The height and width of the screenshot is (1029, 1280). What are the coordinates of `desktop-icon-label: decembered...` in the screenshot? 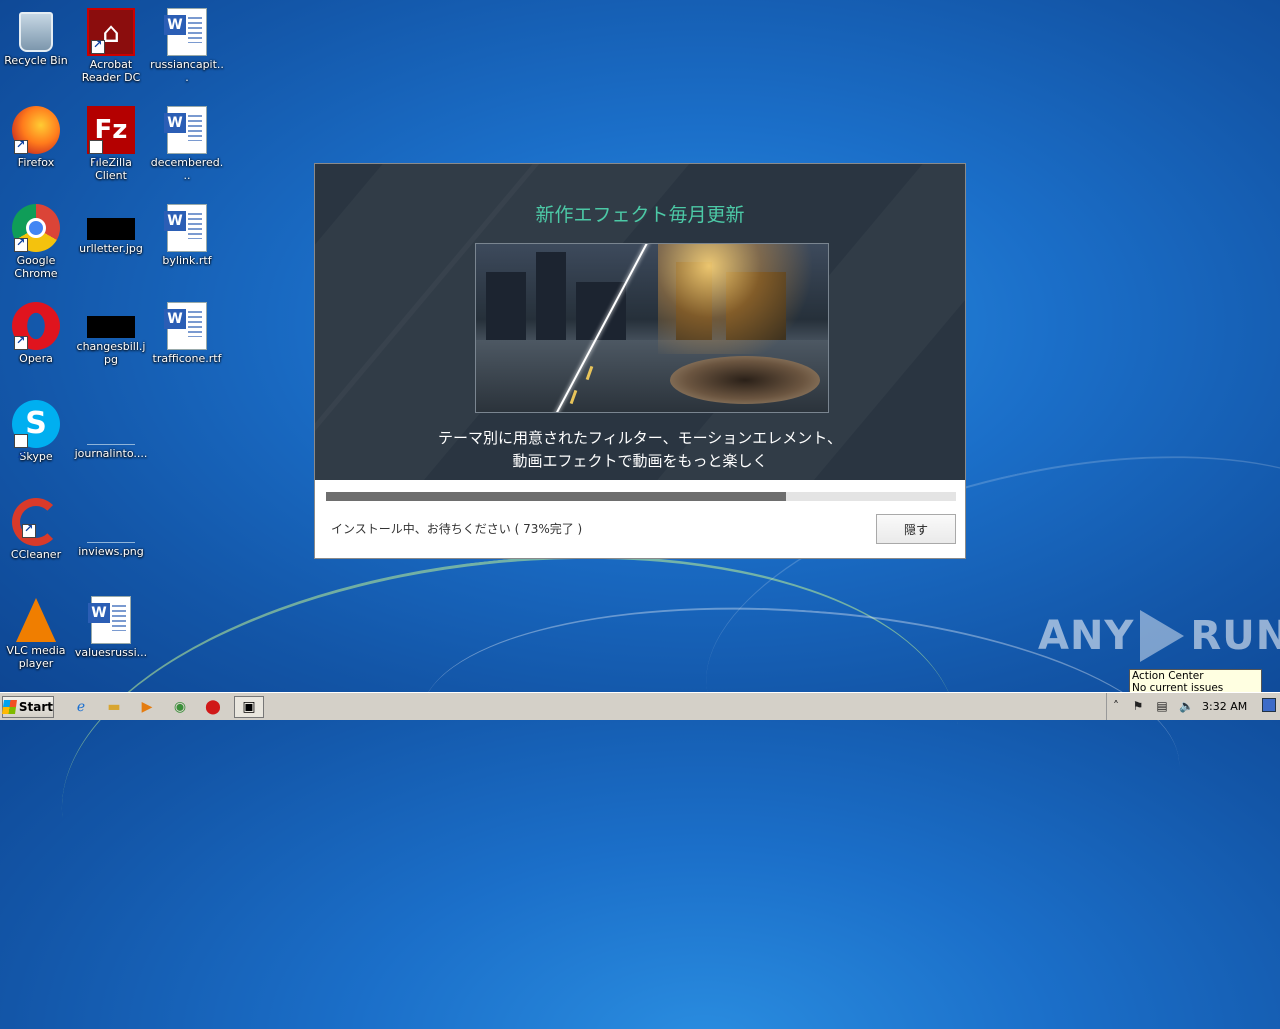 It's located at (187, 169).